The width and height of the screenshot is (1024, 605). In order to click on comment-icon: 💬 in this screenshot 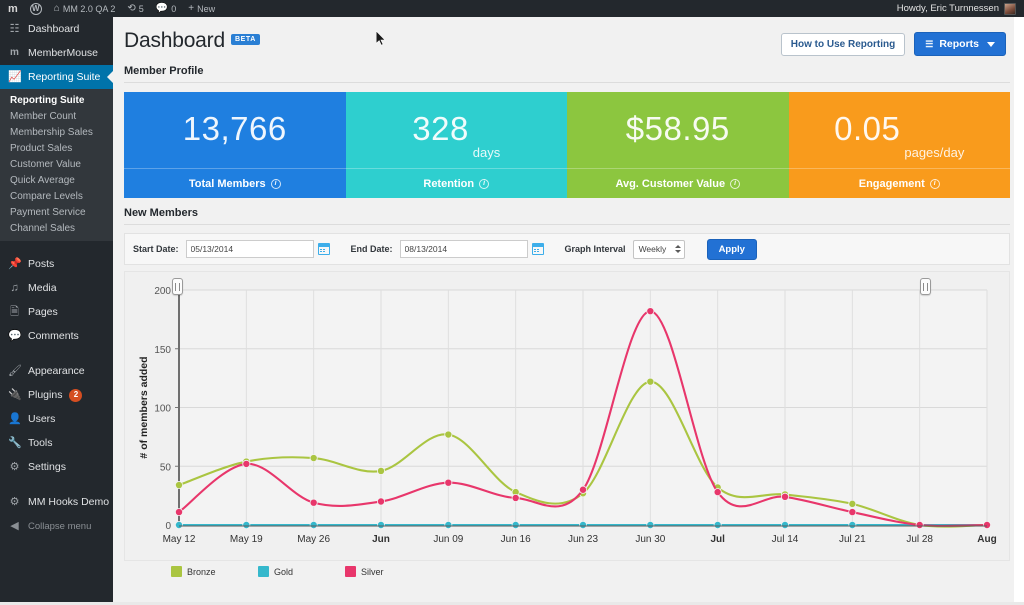, I will do `click(15, 335)`.